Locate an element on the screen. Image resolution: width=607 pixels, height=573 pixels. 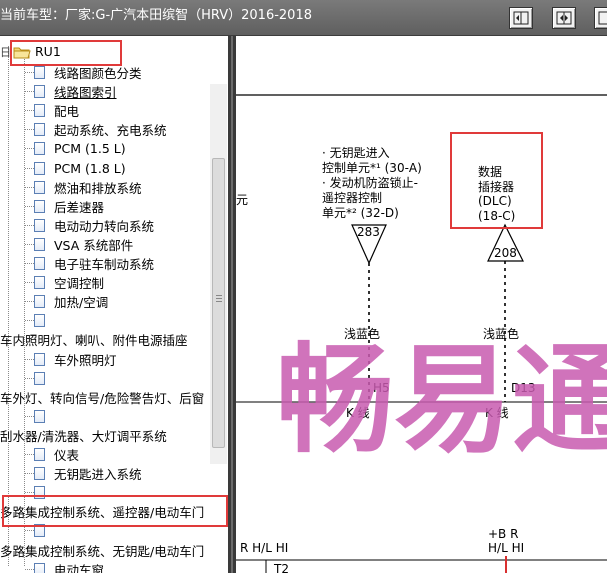
tree-item: 车内照明灯、喇叭、附件电源插座 is located at coordinates (94, 339).